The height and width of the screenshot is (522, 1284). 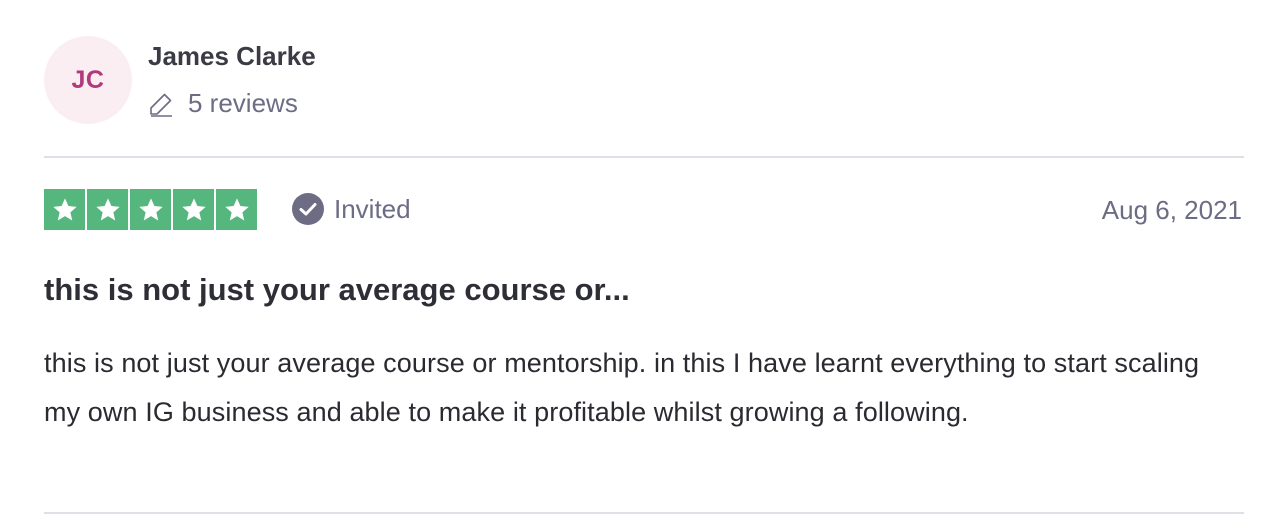 I want to click on invited-badge: Invited, so click(x=351, y=209).